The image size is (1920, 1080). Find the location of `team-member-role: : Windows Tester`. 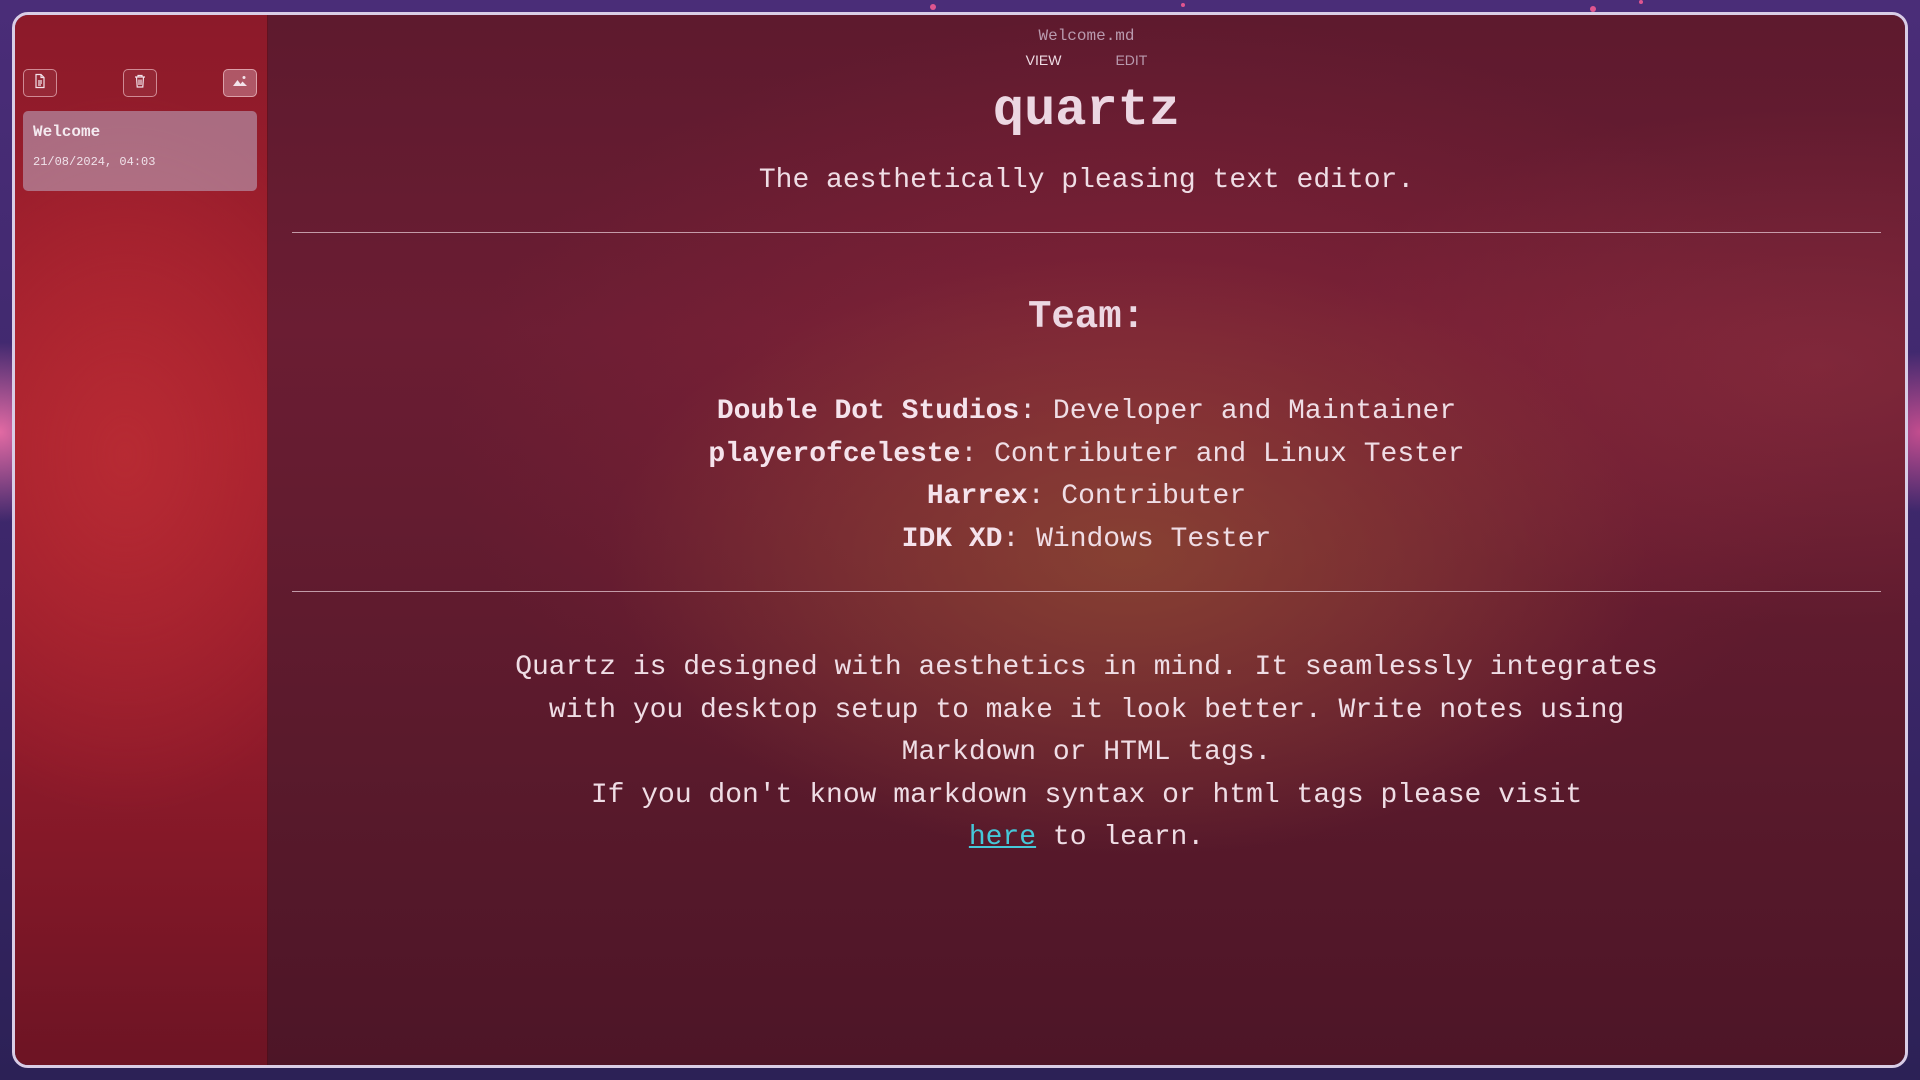

team-member-role: : Windows Tester is located at coordinates (1137, 539).